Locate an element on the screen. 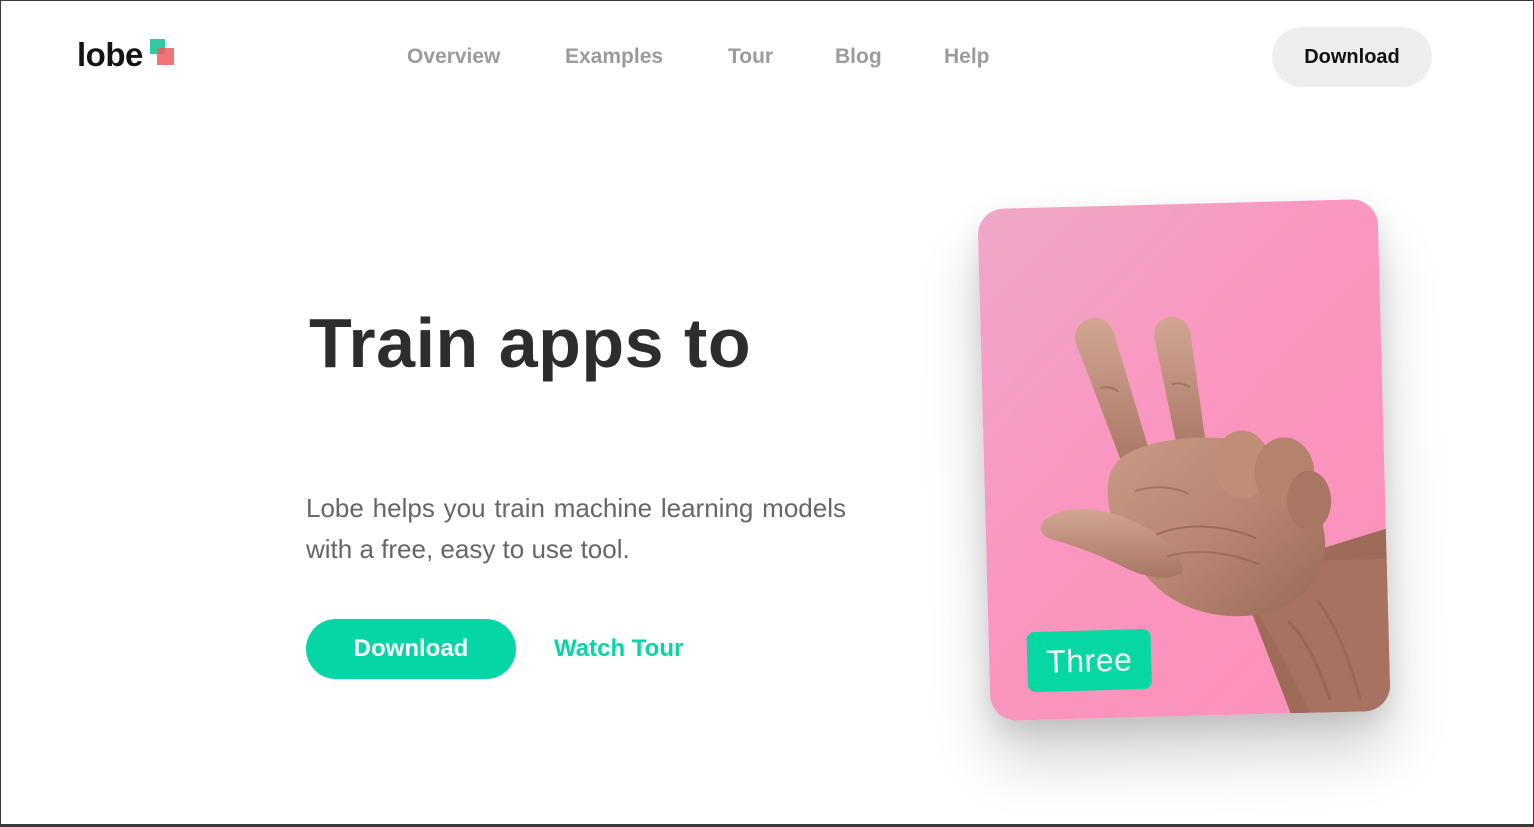 The image size is (1534, 827). nav-overview: Overview is located at coordinates (453, 57).